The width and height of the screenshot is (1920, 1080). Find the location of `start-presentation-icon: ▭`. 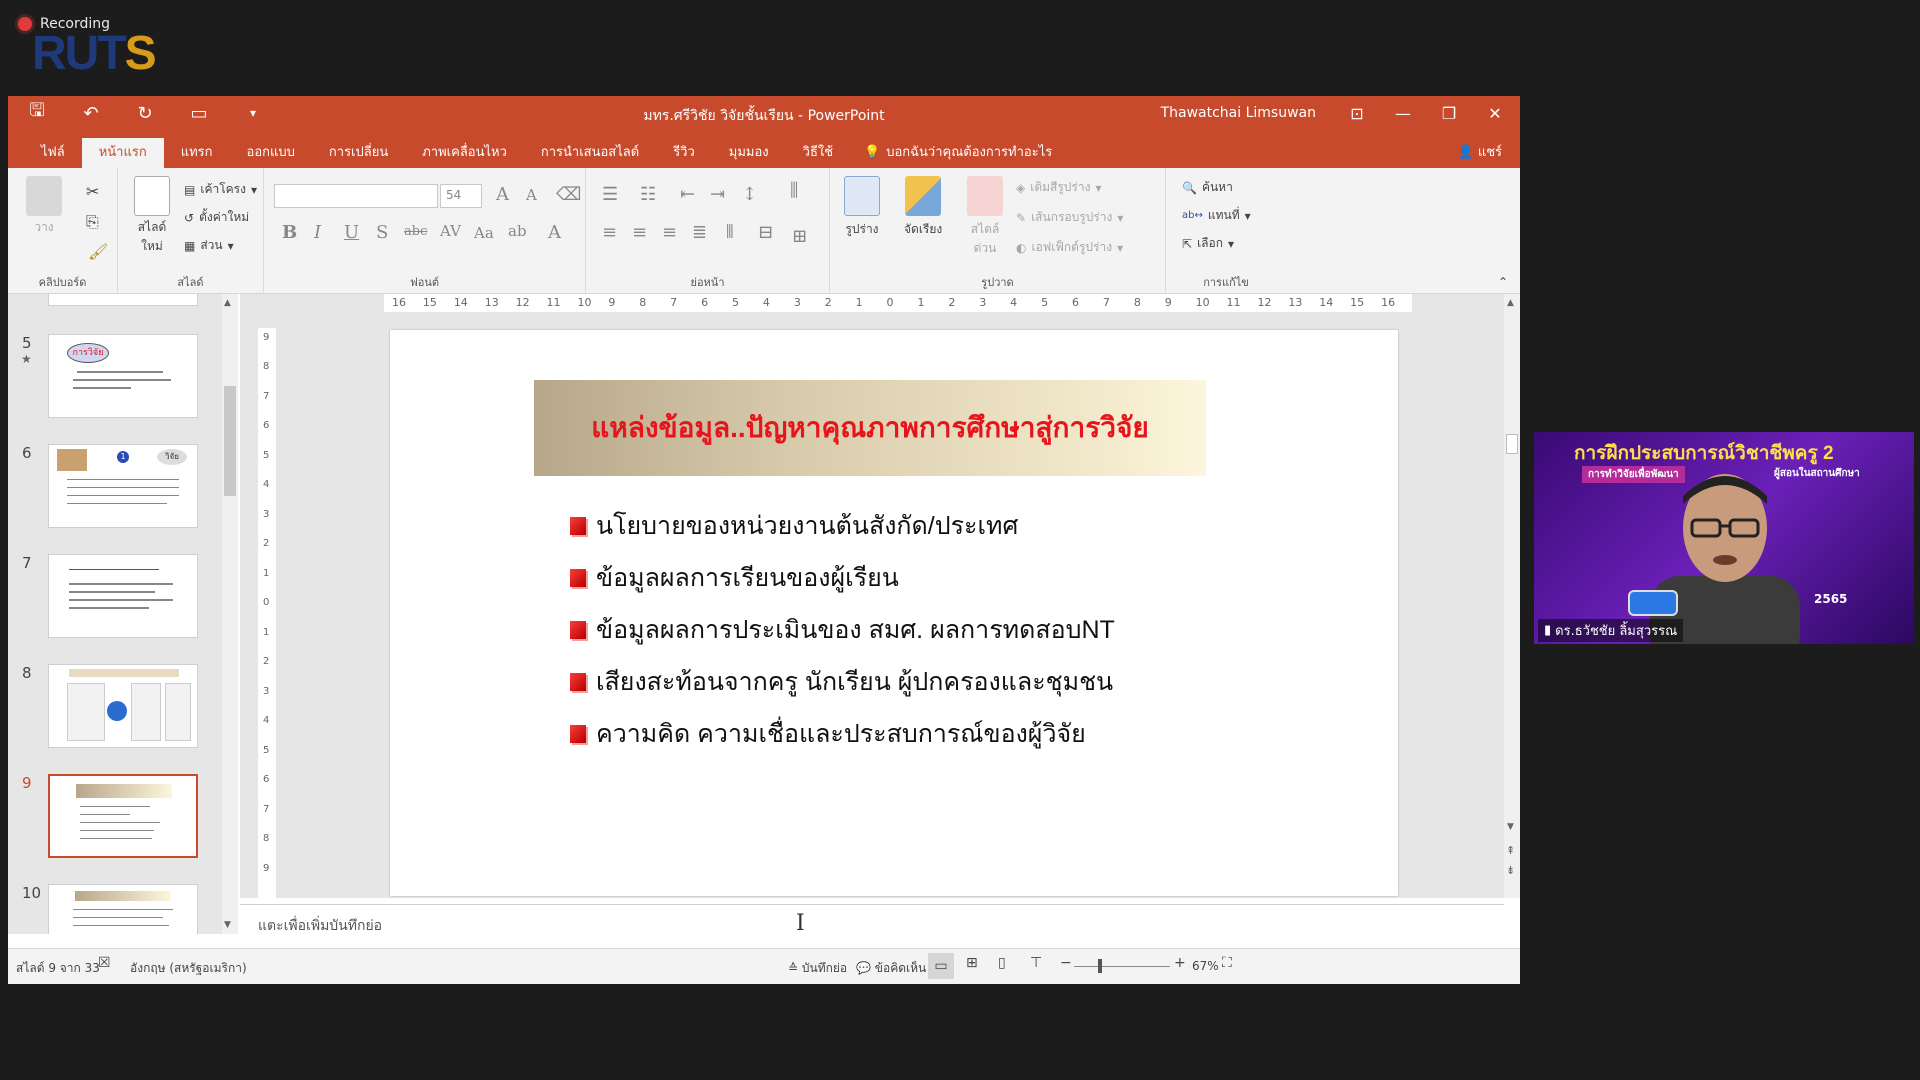

start-presentation-icon: ▭ is located at coordinates (199, 113).